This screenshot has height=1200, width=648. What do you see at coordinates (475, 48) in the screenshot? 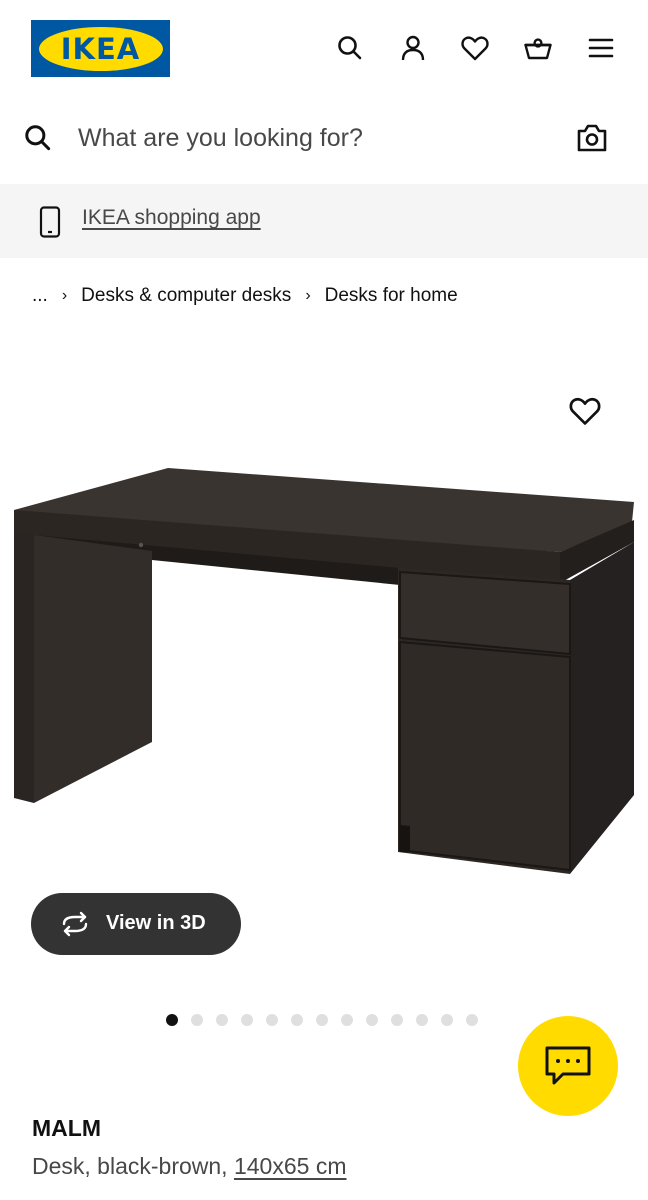
I see `heart-icon` at bounding box center [475, 48].